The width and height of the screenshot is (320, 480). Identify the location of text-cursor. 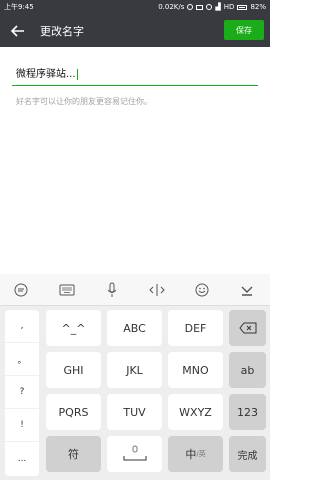
(77, 74).